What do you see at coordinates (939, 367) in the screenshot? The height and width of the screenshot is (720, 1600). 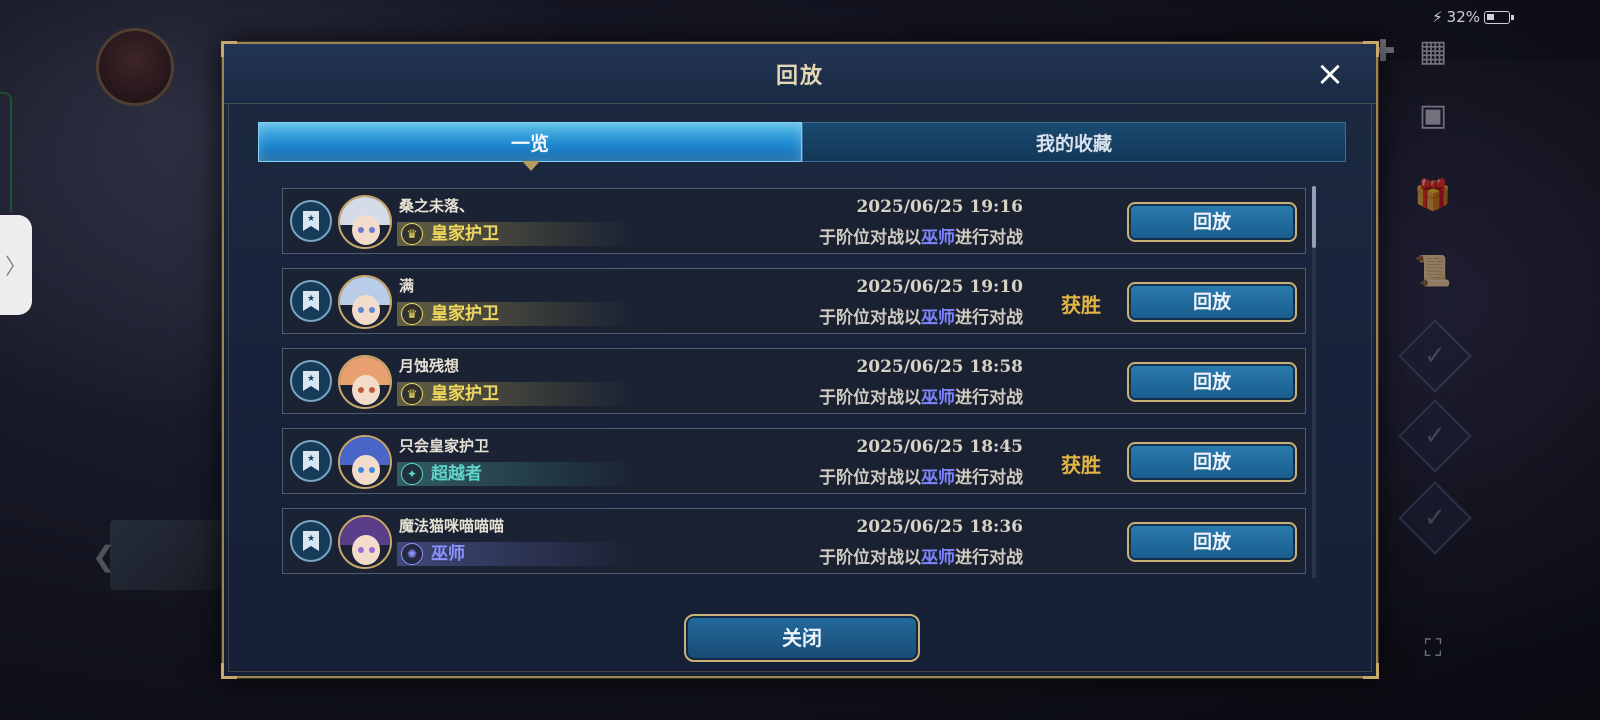 I see `match-datetime: 2025/06/25 18:58` at bounding box center [939, 367].